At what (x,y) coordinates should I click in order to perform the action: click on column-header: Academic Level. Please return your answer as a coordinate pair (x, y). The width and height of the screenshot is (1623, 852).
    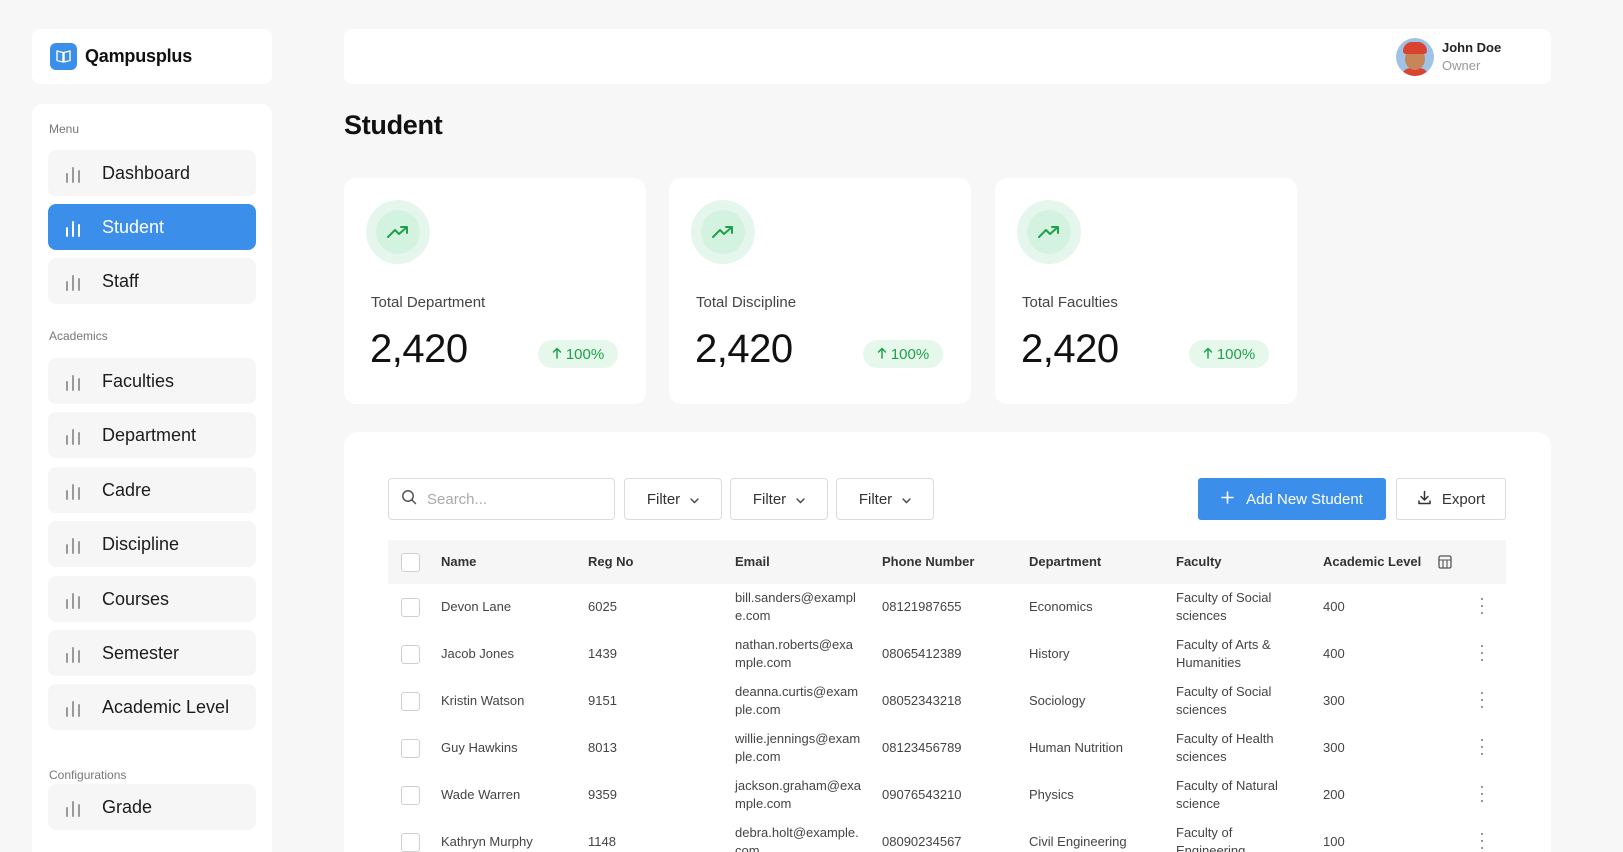
    Looking at the image, I should click on (1372, 561).